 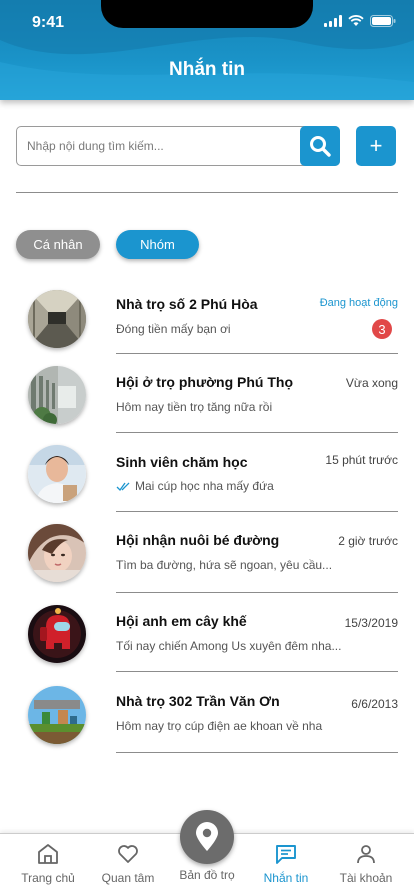 I want to click on conversation-preview: Hôm nay tiền trọ tăng nữa rồi, so click(x=194, y=407).